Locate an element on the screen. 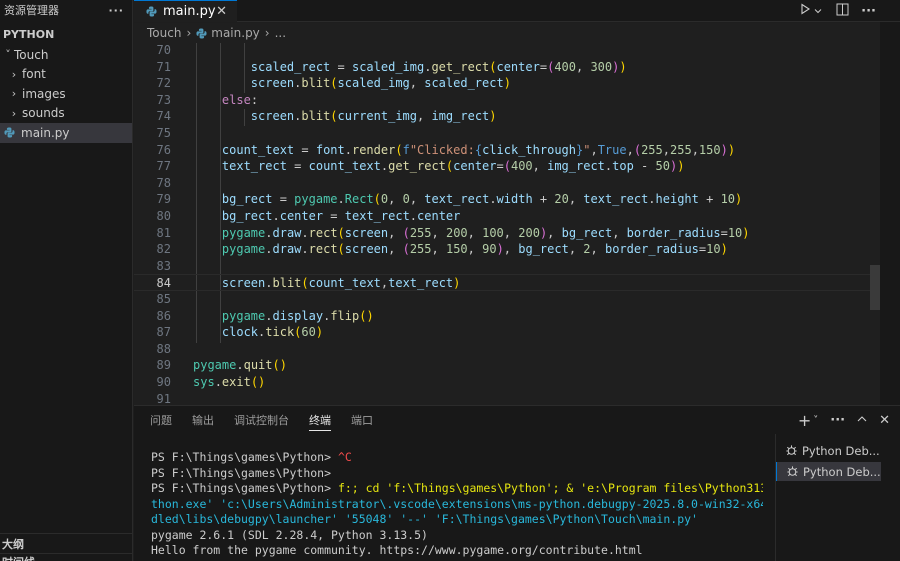 This screenshot has width=900, height=561. code-line: 75 is located at coordinates (507, 133).